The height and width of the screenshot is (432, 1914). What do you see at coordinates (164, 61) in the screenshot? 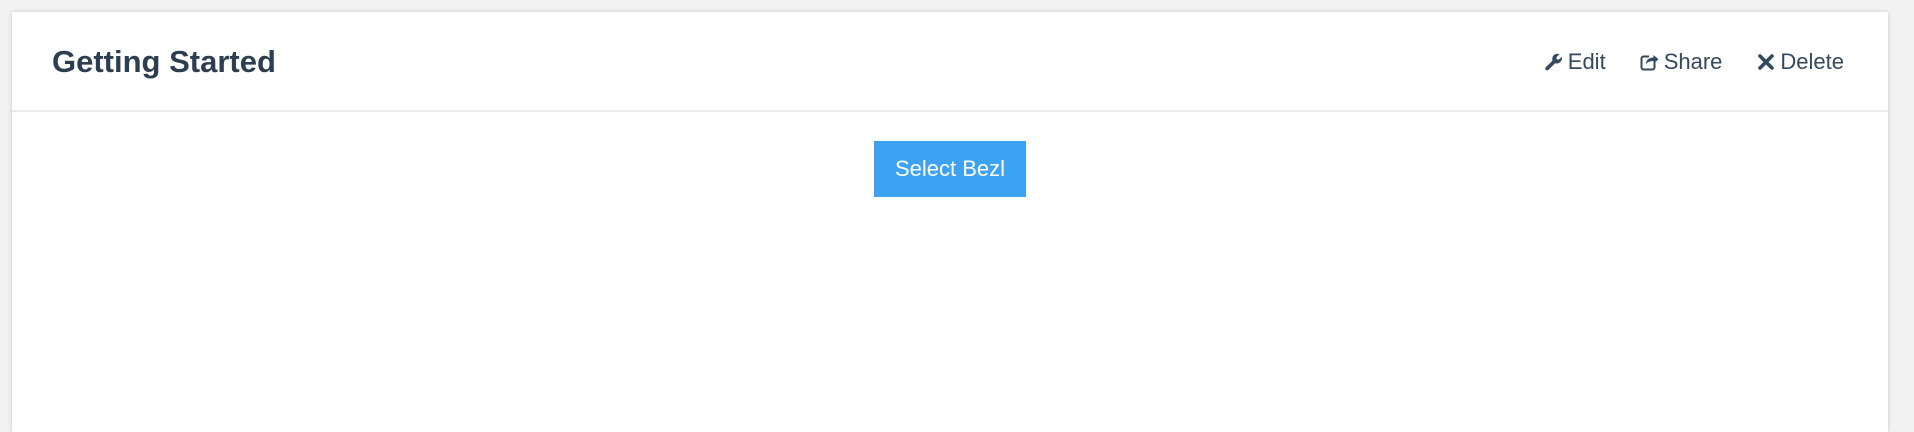
I see `page-title: Getting Started` at bounding box center [164, 61].